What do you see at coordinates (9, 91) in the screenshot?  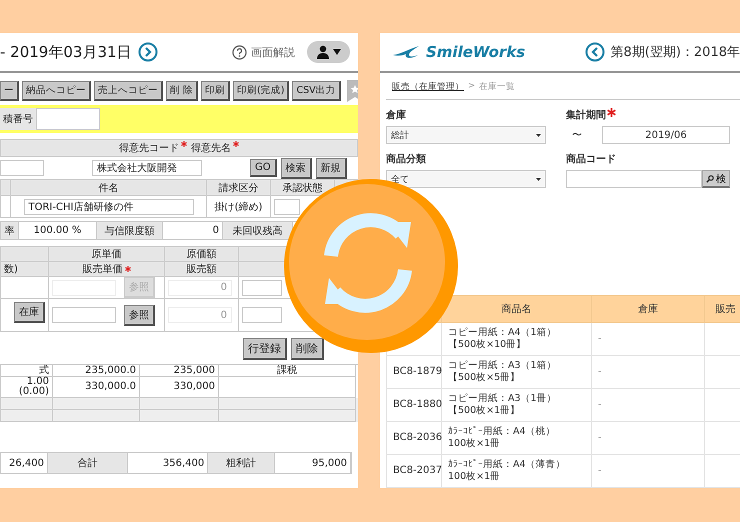 I see `toolbar-button: ー` at bounding box center [9, 91].